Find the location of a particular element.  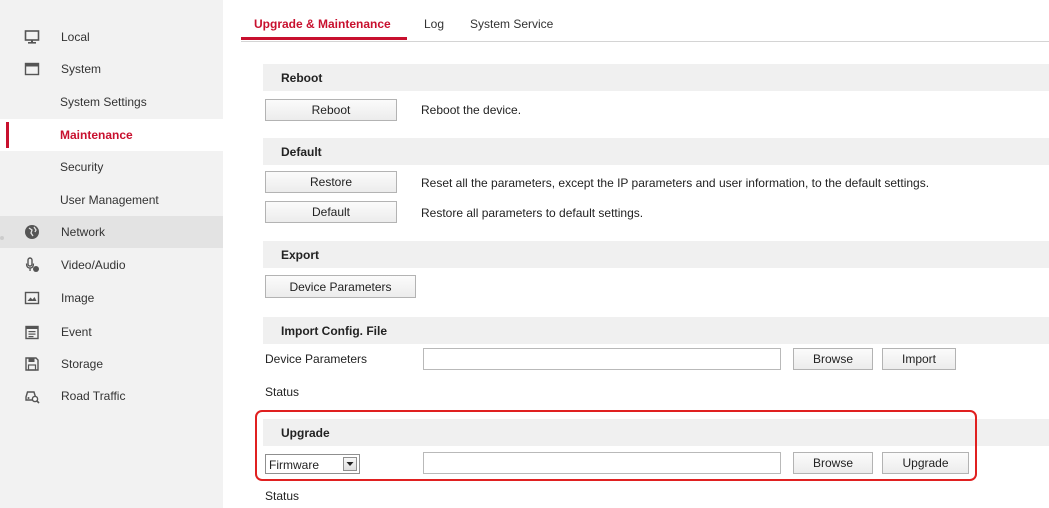

sidebar-item-storage: Storage is located at coordinates (111, 364).